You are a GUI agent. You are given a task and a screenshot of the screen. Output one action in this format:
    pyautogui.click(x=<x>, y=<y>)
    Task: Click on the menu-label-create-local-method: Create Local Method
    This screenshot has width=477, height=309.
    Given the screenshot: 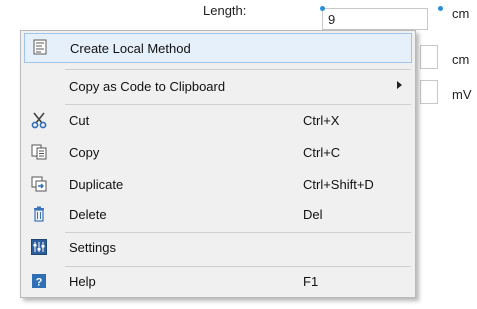 What is the action you would take?
    pyautogui.click(x=130, y=48)
    